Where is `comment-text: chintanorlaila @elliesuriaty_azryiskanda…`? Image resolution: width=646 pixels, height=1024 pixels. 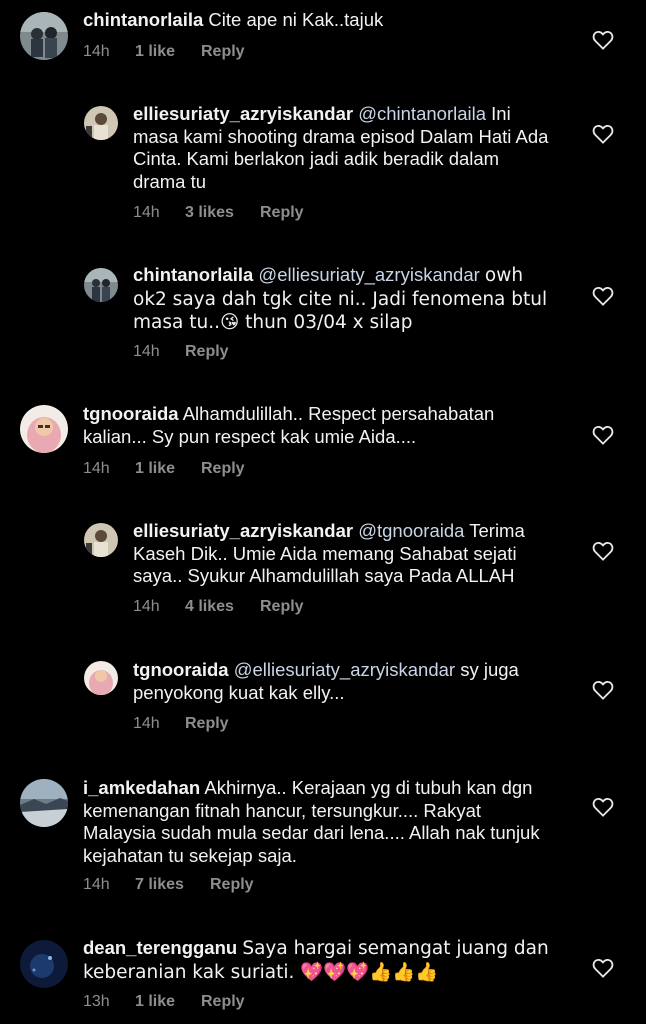 comment-text: chintanorlaila @elliesuriaty_azryiskanda… is located at coordinates (344, 299).